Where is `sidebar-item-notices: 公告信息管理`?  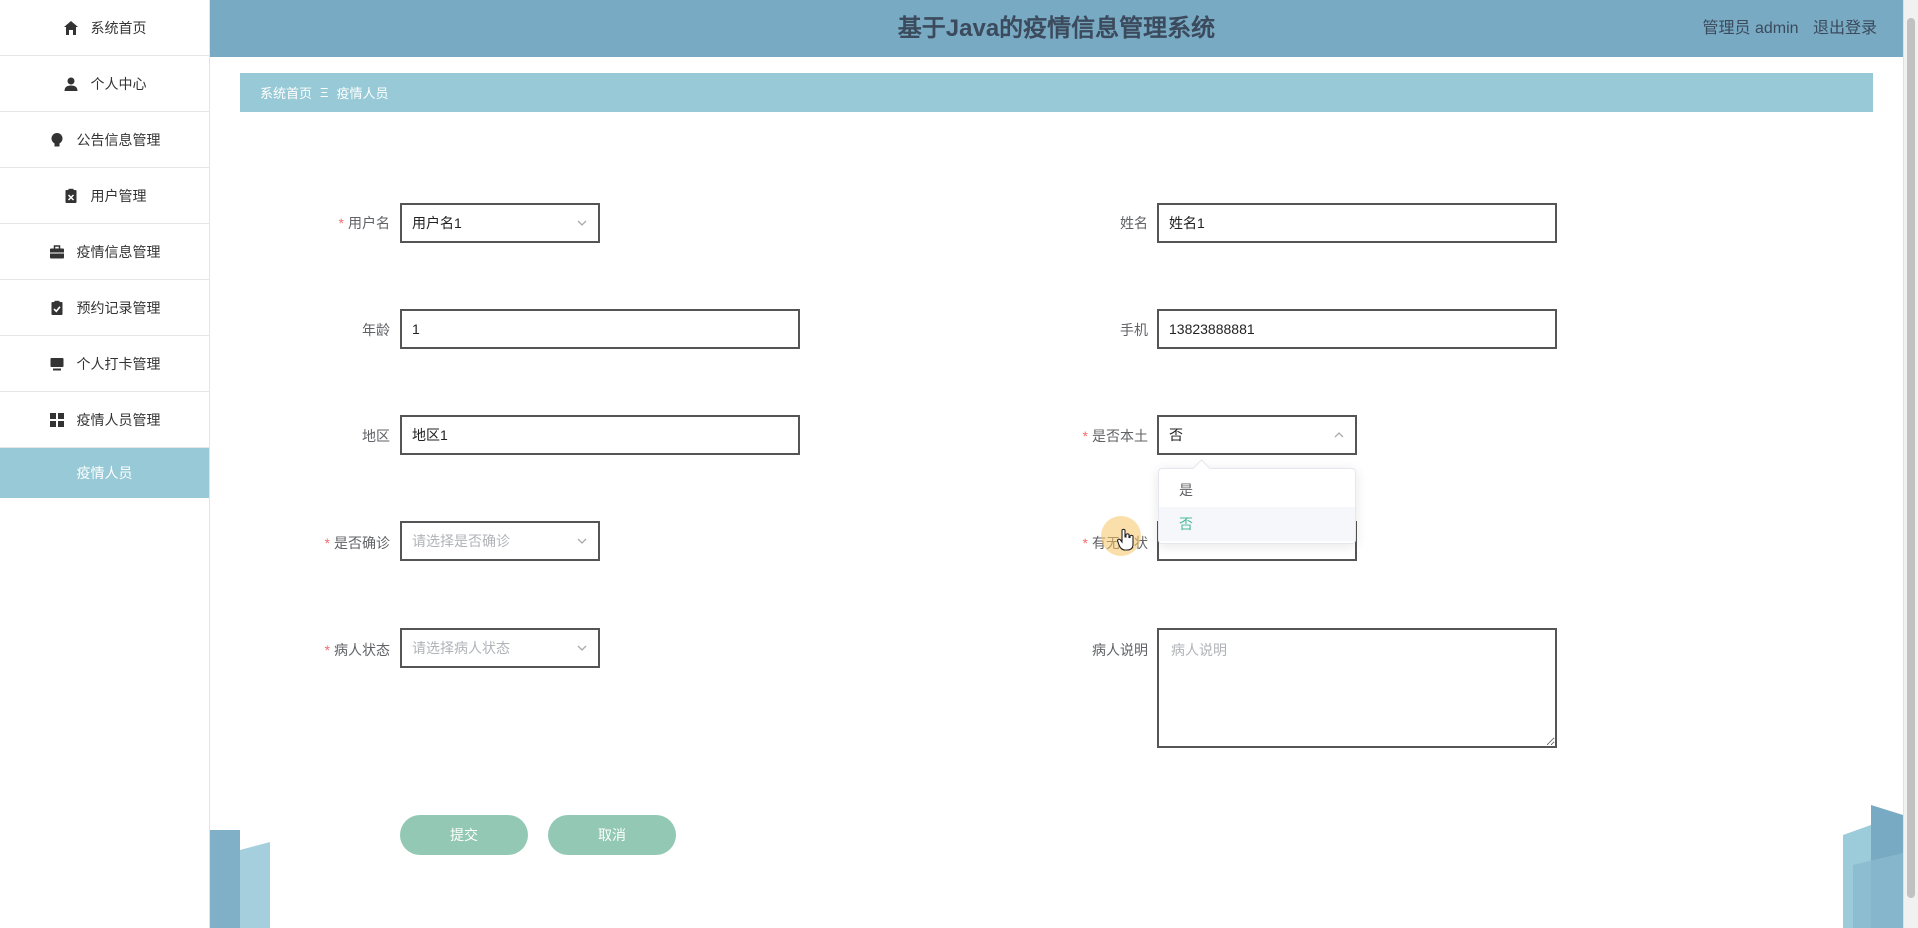
sidebar-item-notices: 公告信息管理 is located at coordinates (104, 140).